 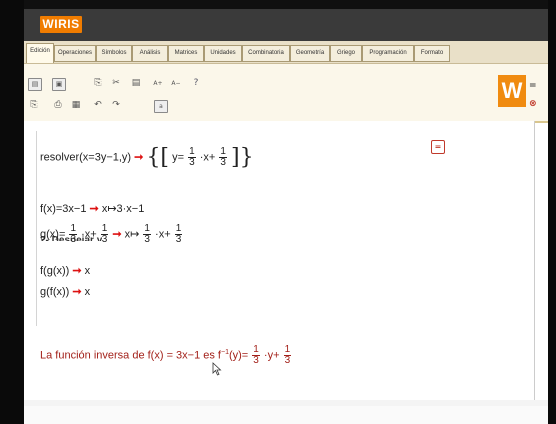 I want to click on bracket-close: ]}, so click(x=242, y=157).